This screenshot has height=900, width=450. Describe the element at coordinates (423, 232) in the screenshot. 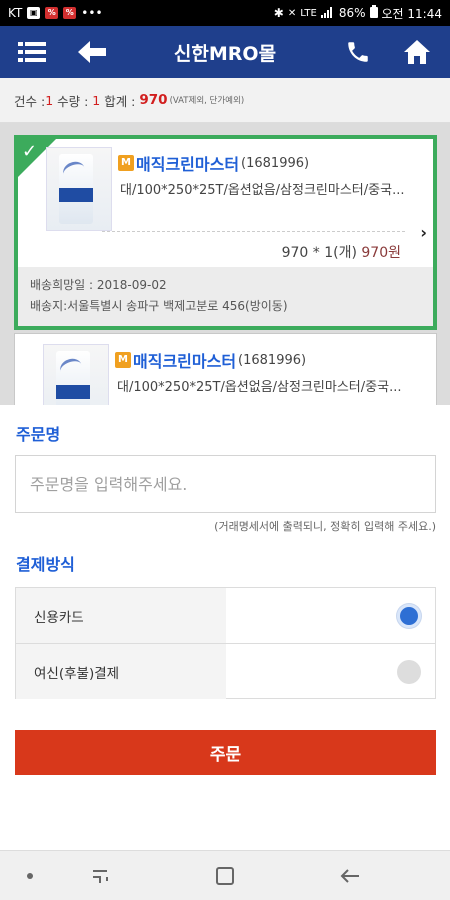

I see `chevron-right-icon: ›` at that location.